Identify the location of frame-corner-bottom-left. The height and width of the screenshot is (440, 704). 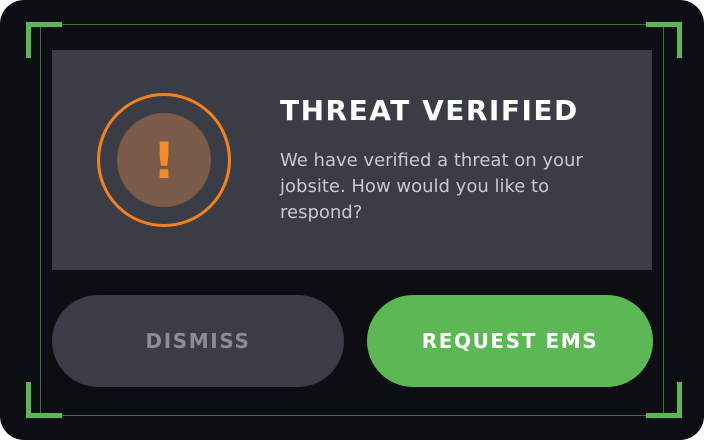
(44, 400).